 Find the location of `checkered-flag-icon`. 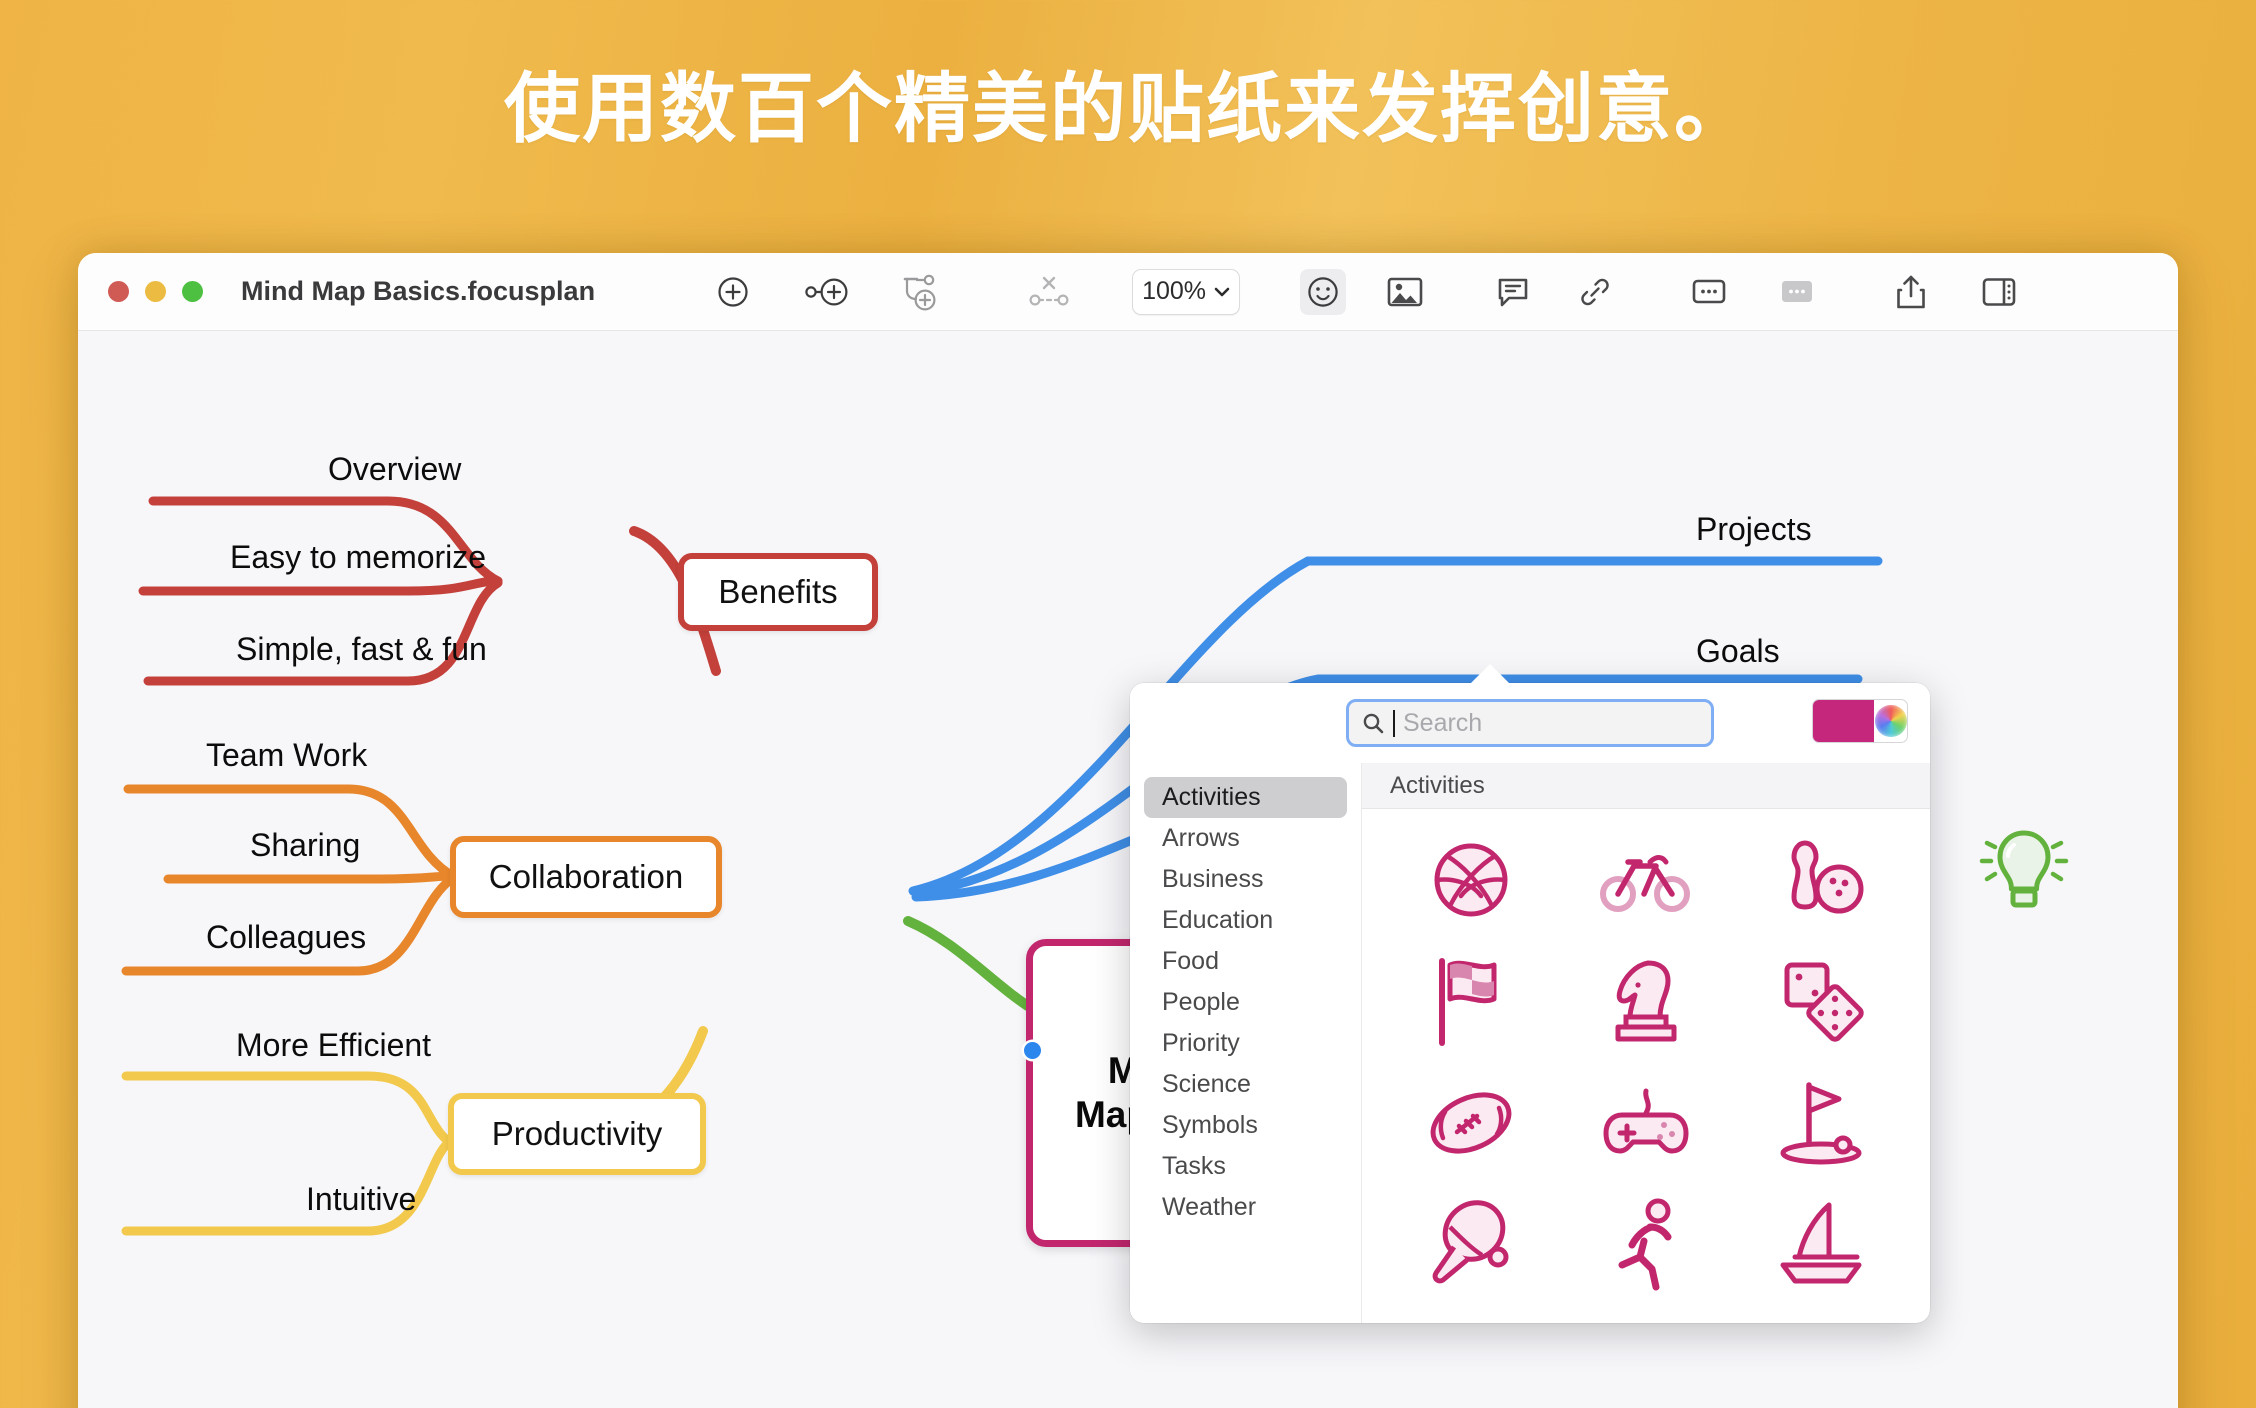

checkered-flag-icon is located at coordinates (1468, 1002).